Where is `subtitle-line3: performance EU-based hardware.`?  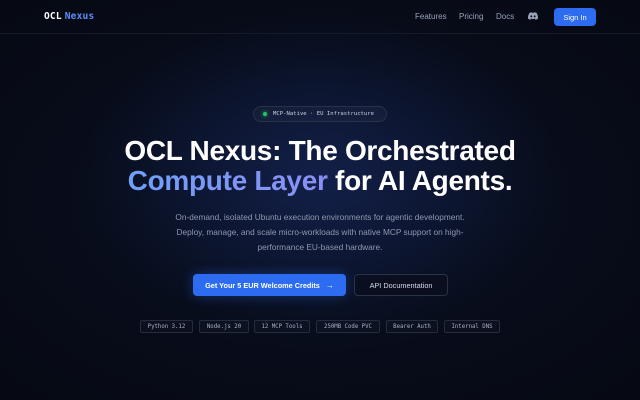
subtitle-line3: performance EU-based hardware. is located at coordinates (320, 247).